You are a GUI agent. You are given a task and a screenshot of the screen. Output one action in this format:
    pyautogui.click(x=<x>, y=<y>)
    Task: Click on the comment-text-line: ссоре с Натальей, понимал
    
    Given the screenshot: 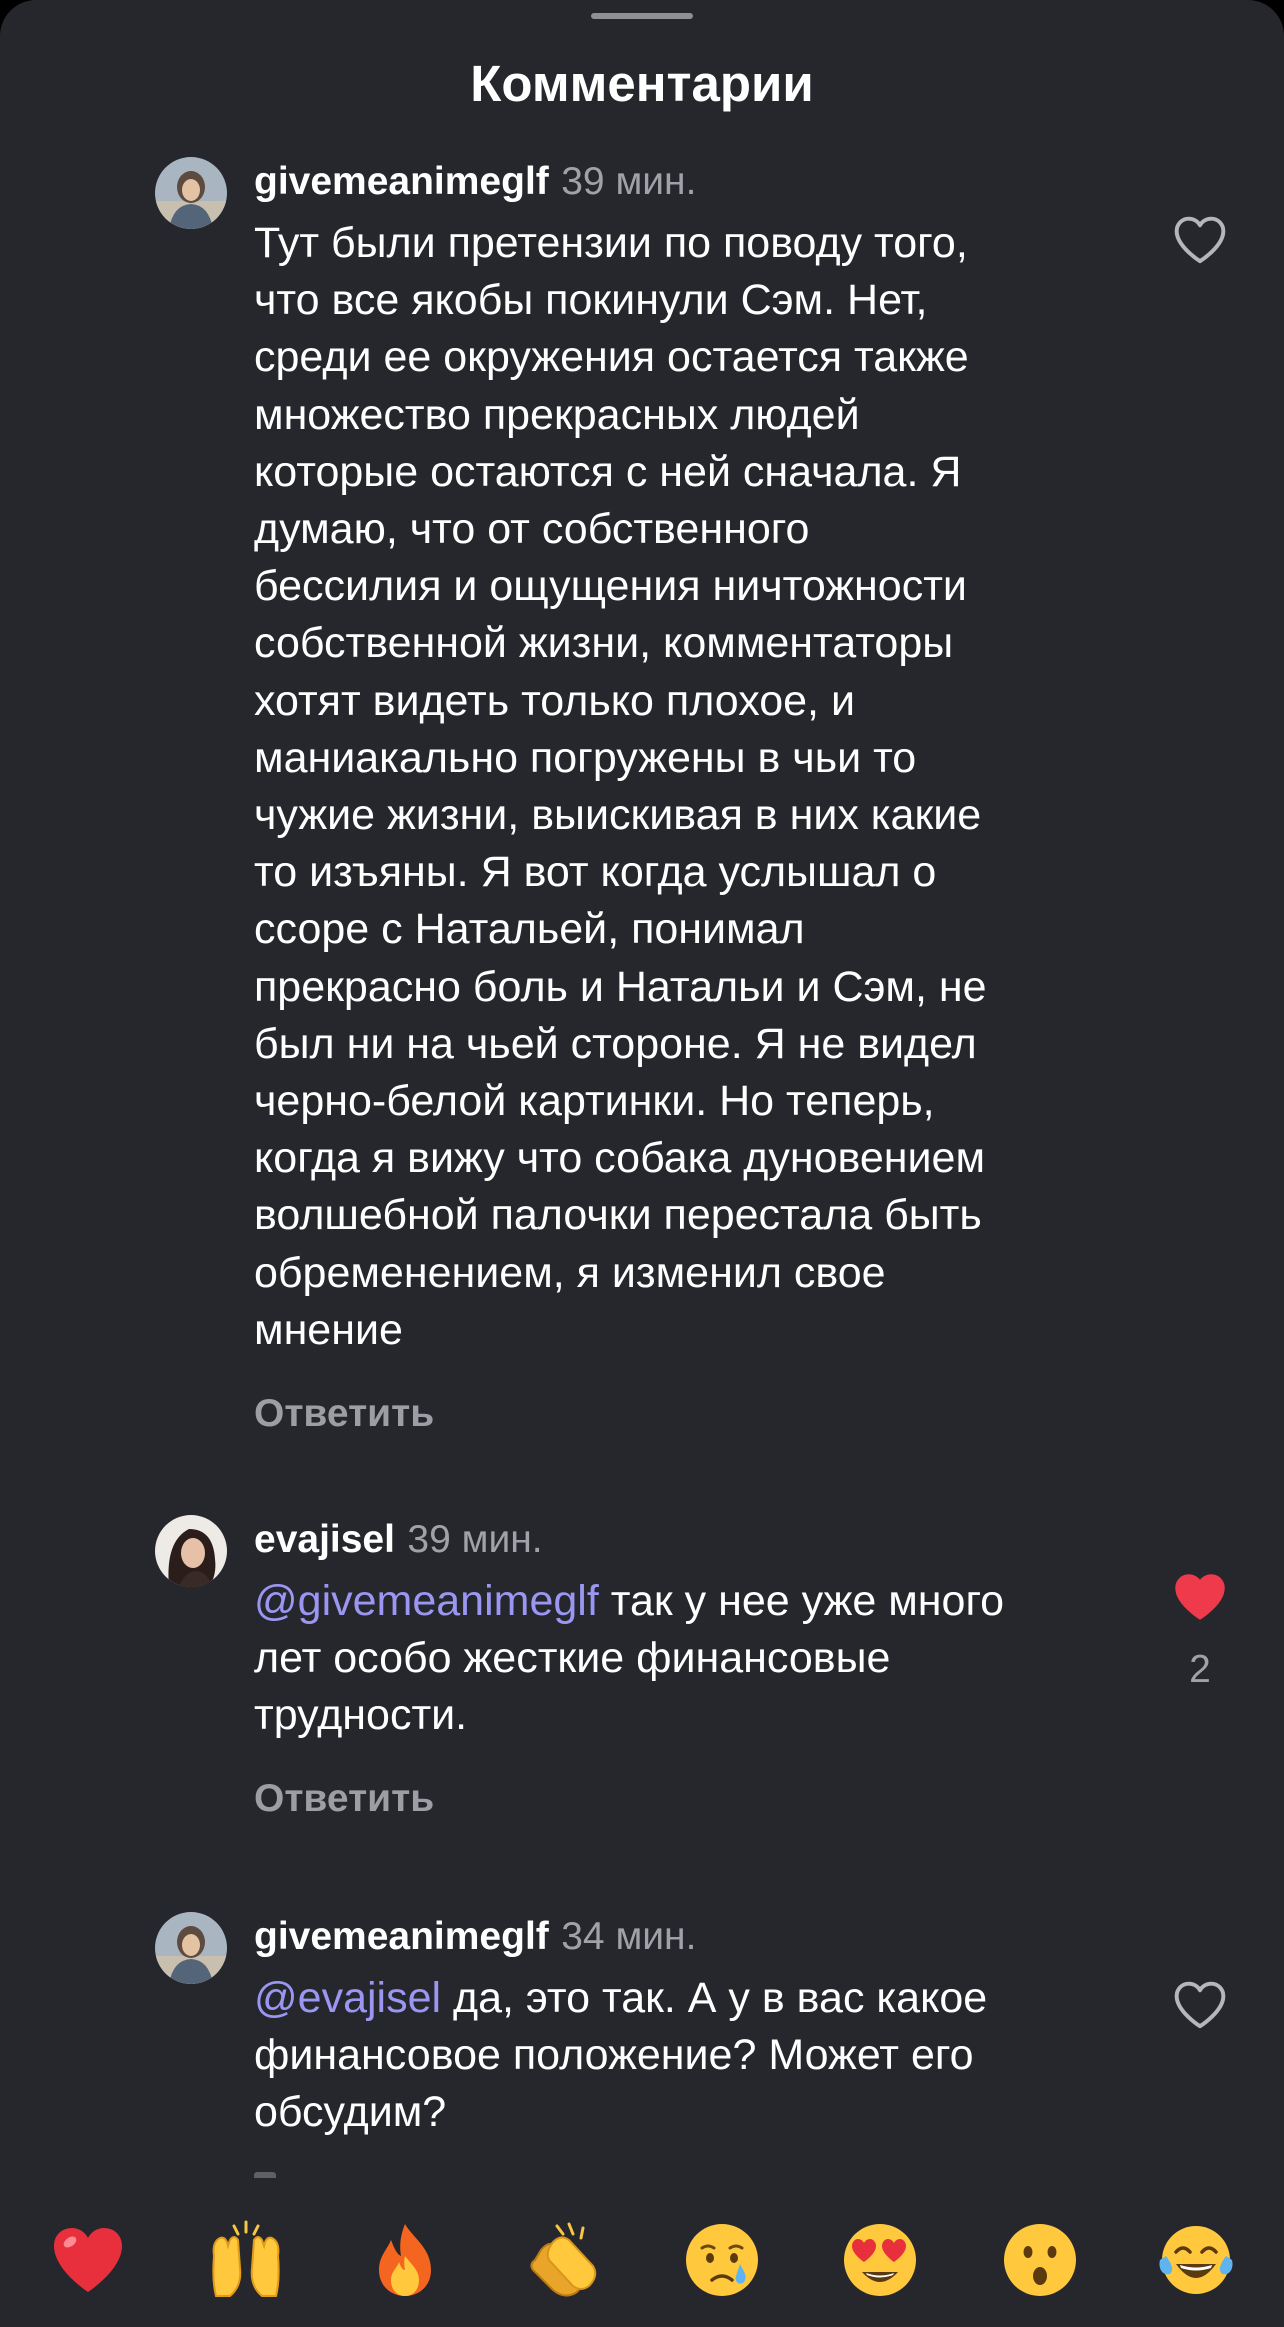 What is the action you would take?
    pyautogui.click(x=529, y=929)
    